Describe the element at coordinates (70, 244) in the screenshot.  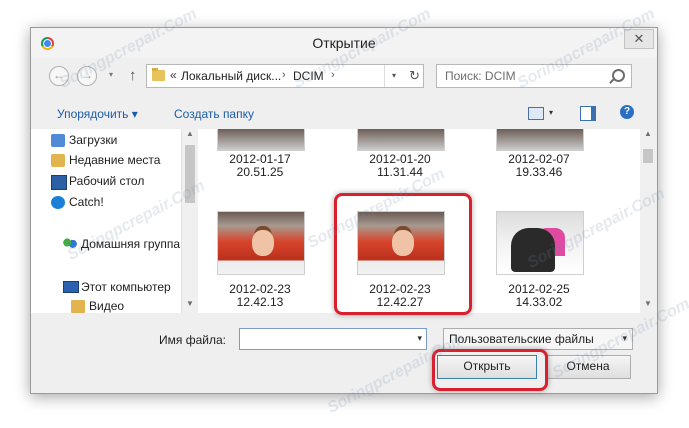
I see `homegroup-icon` at that location.